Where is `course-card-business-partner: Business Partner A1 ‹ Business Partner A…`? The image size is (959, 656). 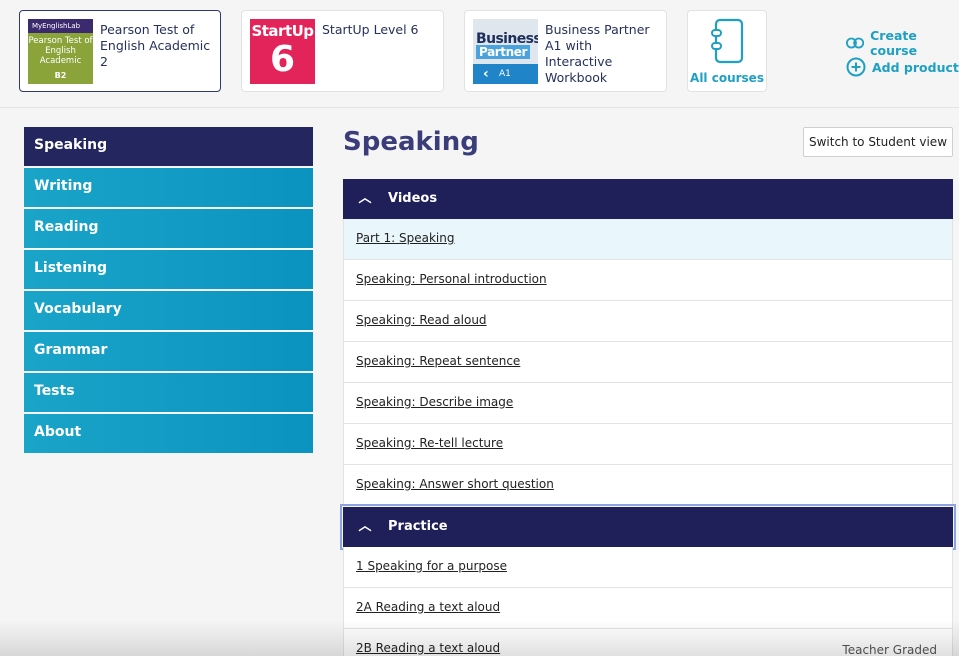
course-card-business-partner: Business Partner A1 ‹ Business Partner A… is located at coordinates (565, 51).